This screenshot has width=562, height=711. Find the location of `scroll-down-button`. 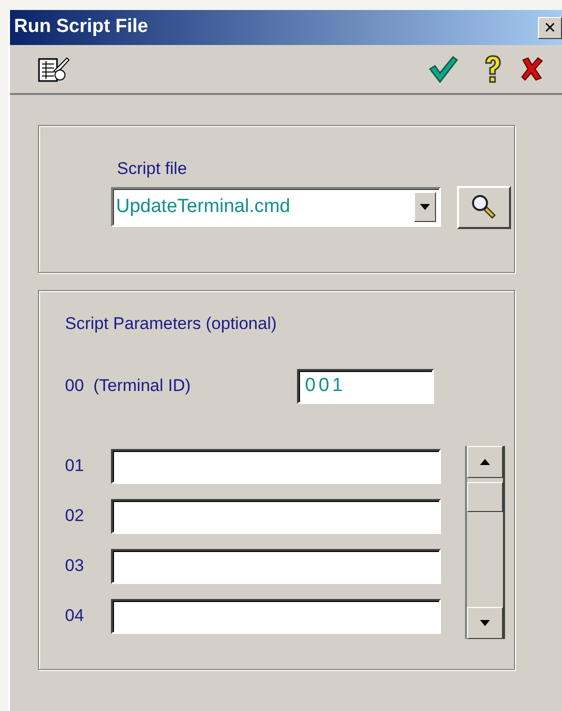

scroll-down-button is located at coordinates (485, 622).